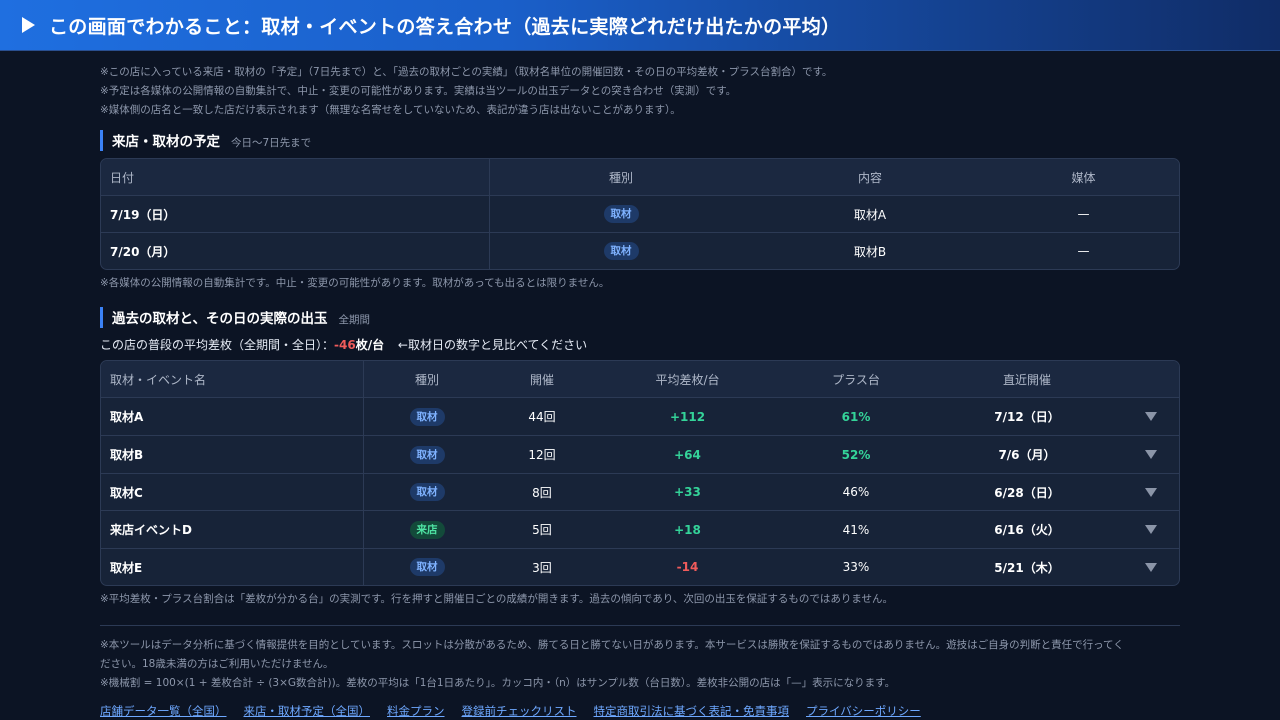  What do you see at coordinates (427, 529) in the screenshot?
I see `type-badge: 来店` at bounding box center [427, 529].